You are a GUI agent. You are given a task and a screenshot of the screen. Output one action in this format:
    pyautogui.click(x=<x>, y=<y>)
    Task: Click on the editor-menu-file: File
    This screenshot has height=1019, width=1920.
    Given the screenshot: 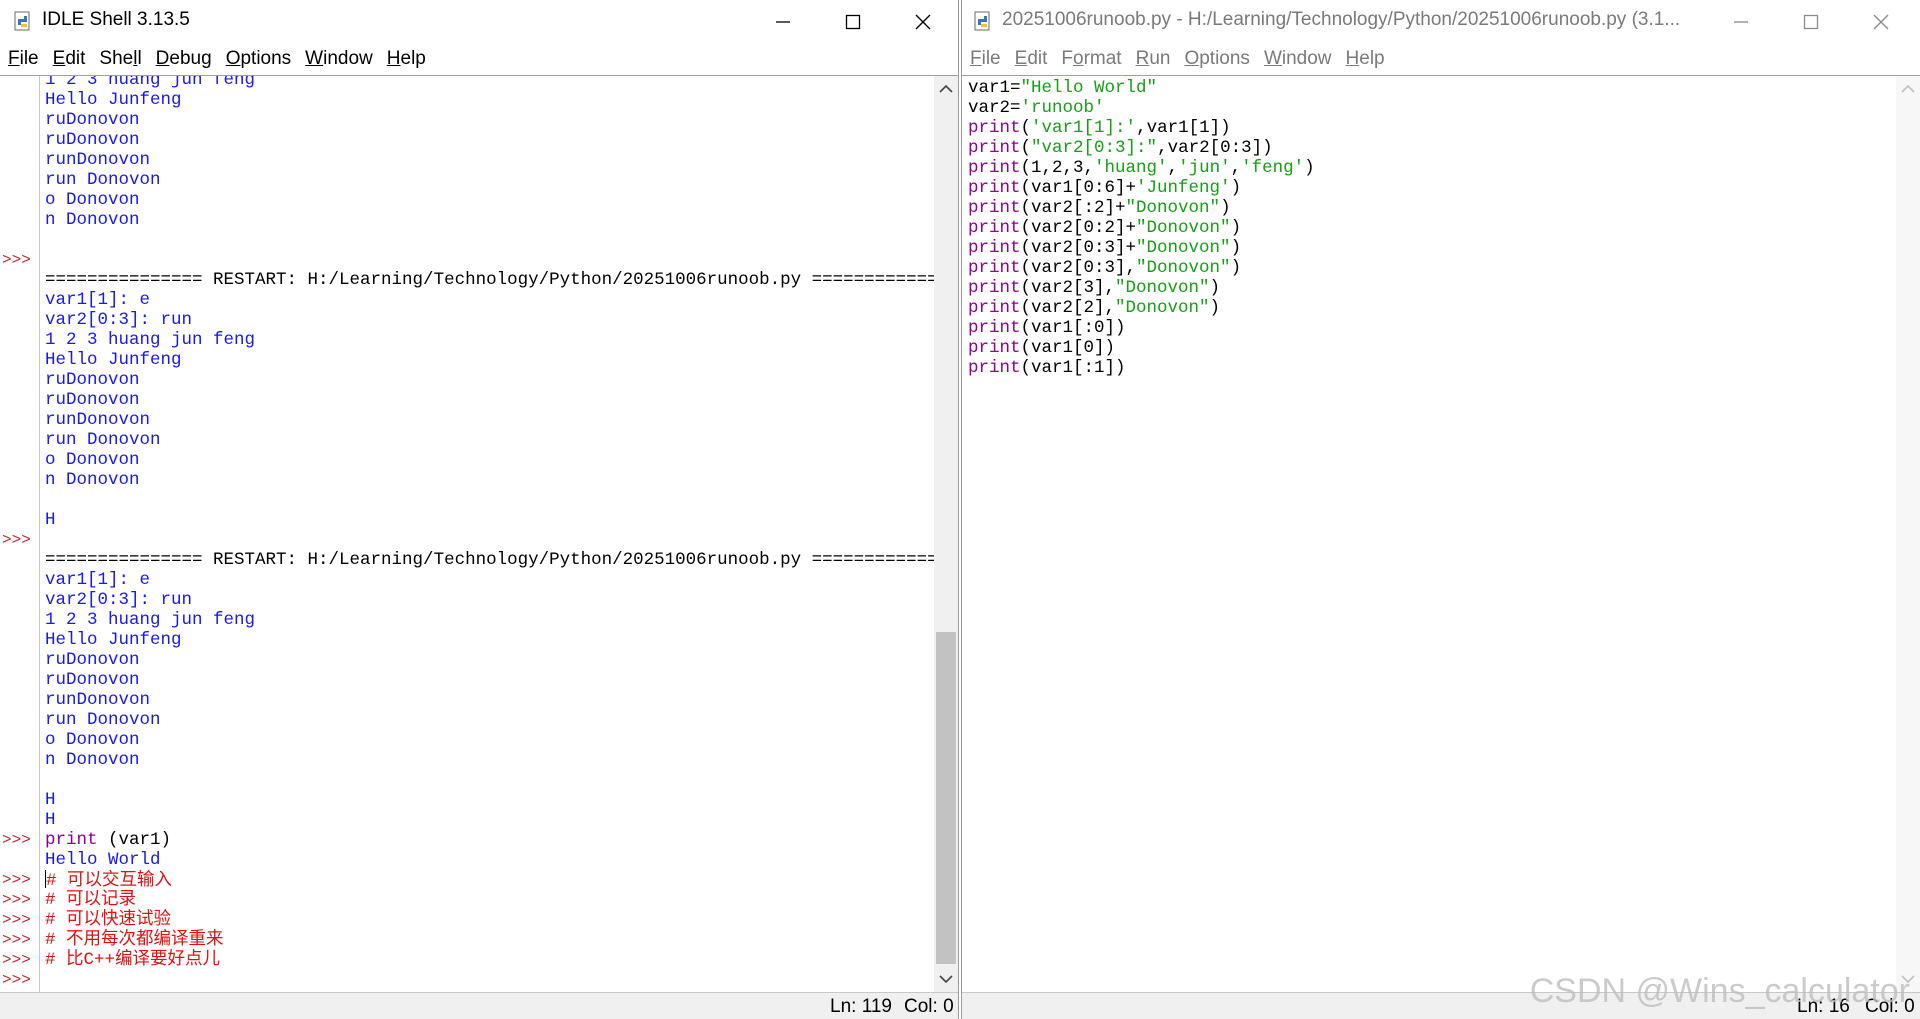 What is the action you would take?
    pyautogui.click(x=985, y=59)
    